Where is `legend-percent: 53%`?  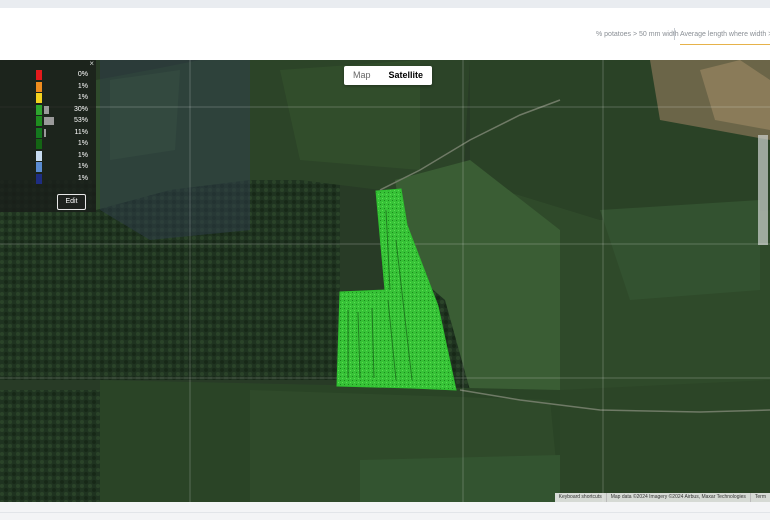
legend-percent: 53% is located at coordinates (80, 120).